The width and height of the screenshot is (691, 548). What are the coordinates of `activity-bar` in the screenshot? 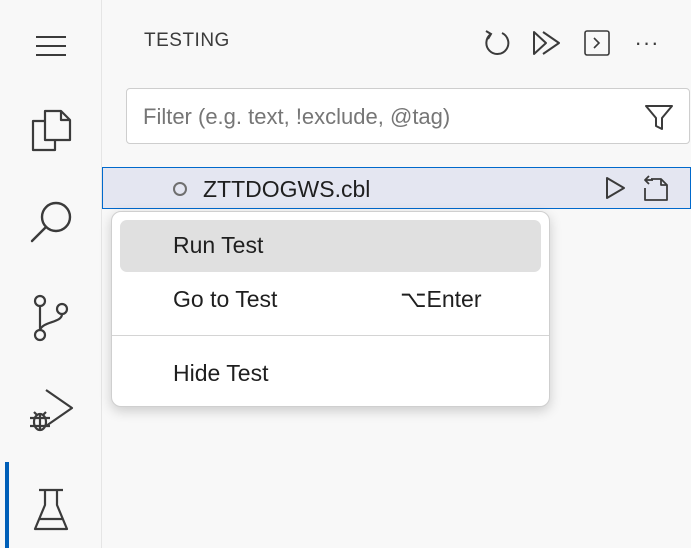 It's located at (51, 274).